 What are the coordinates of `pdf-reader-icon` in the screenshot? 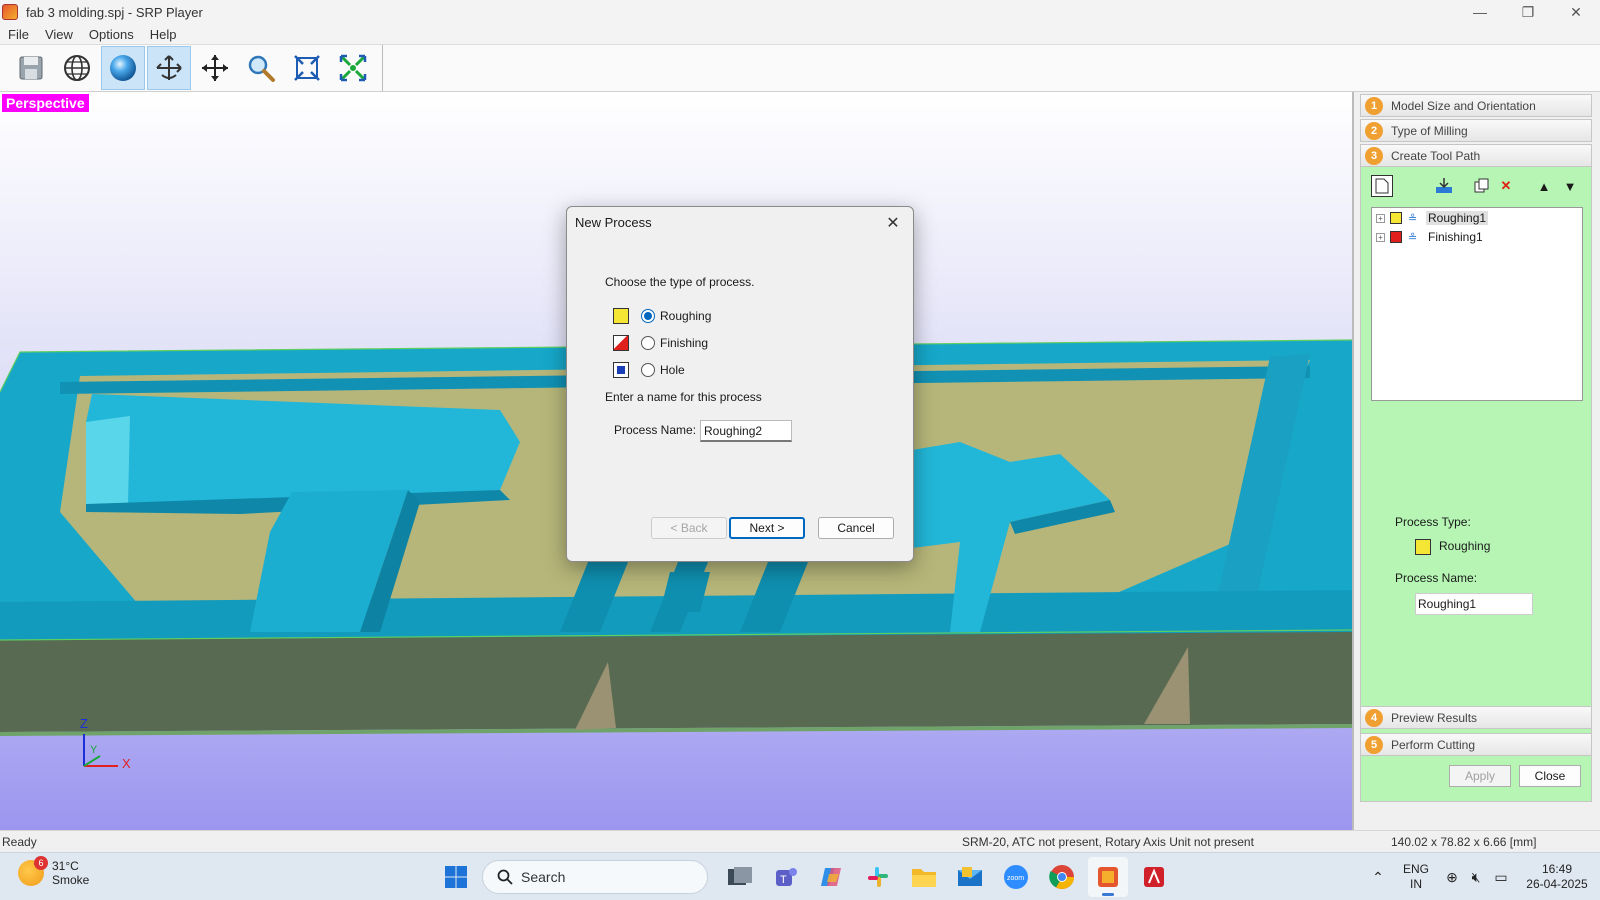 It's located at (1154, 877).